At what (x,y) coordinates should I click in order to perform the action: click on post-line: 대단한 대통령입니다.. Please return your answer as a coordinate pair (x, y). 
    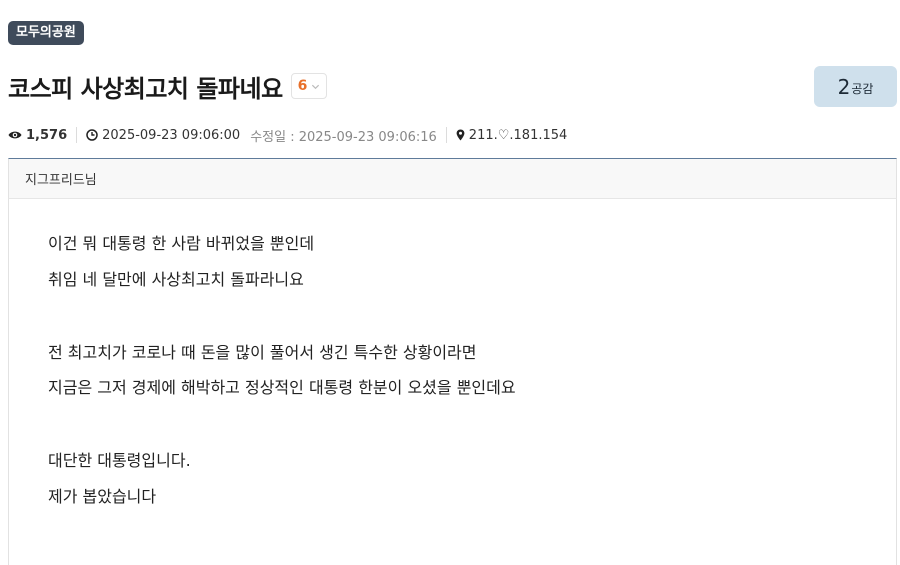
    Looking at the image, I should click on (119, 460).